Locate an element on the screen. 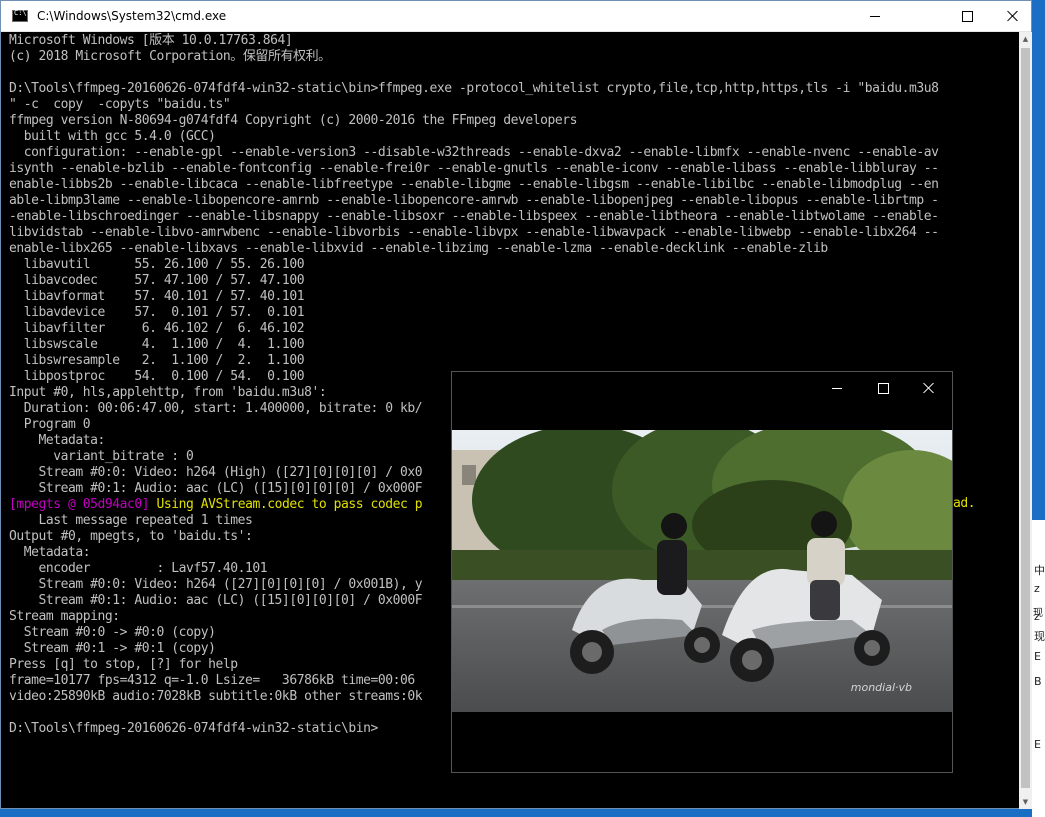 The image size is (1045, 817). console-line: libavfilter 6. 46.102 / 6. 46.102 is located at coordinates (157, 328).